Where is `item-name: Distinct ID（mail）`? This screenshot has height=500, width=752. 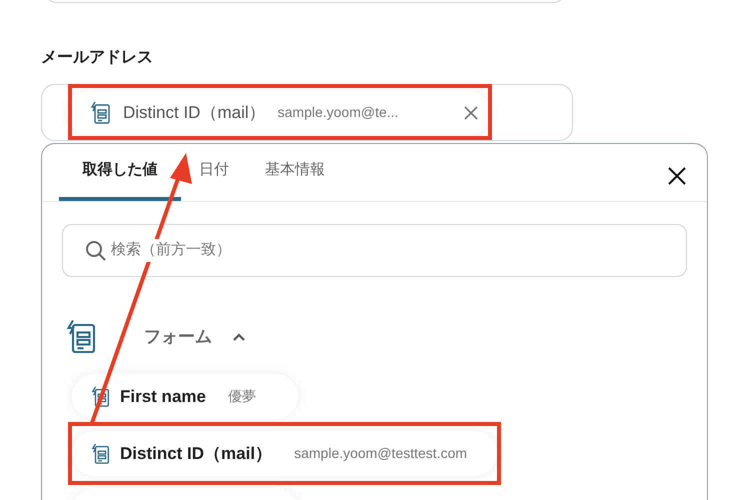
item-name: Distinct ID（mail） is located at coordinates (196, 453).